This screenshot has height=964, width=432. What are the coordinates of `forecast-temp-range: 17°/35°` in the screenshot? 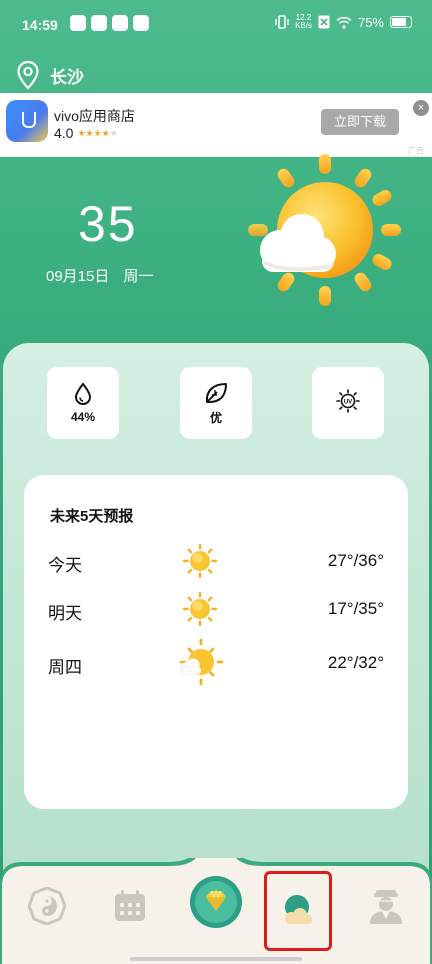 It's located at (355, 608).